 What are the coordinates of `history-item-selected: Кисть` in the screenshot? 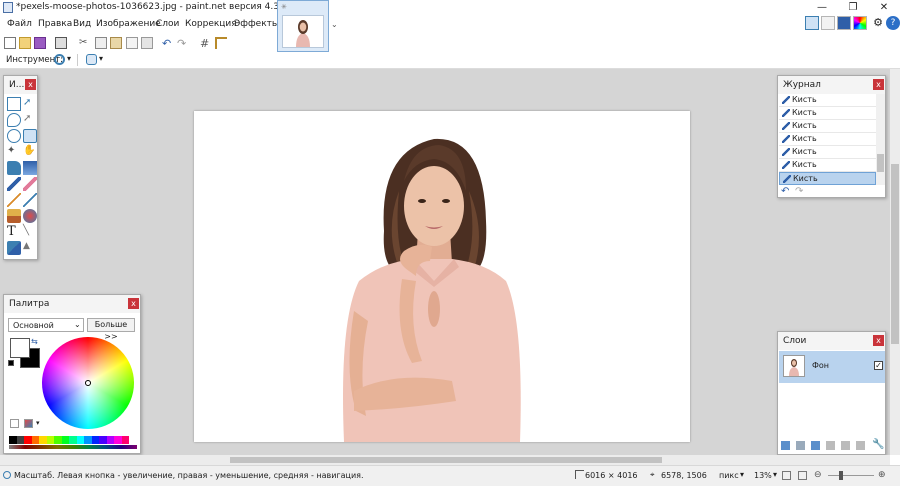 It's located at (827, 178).